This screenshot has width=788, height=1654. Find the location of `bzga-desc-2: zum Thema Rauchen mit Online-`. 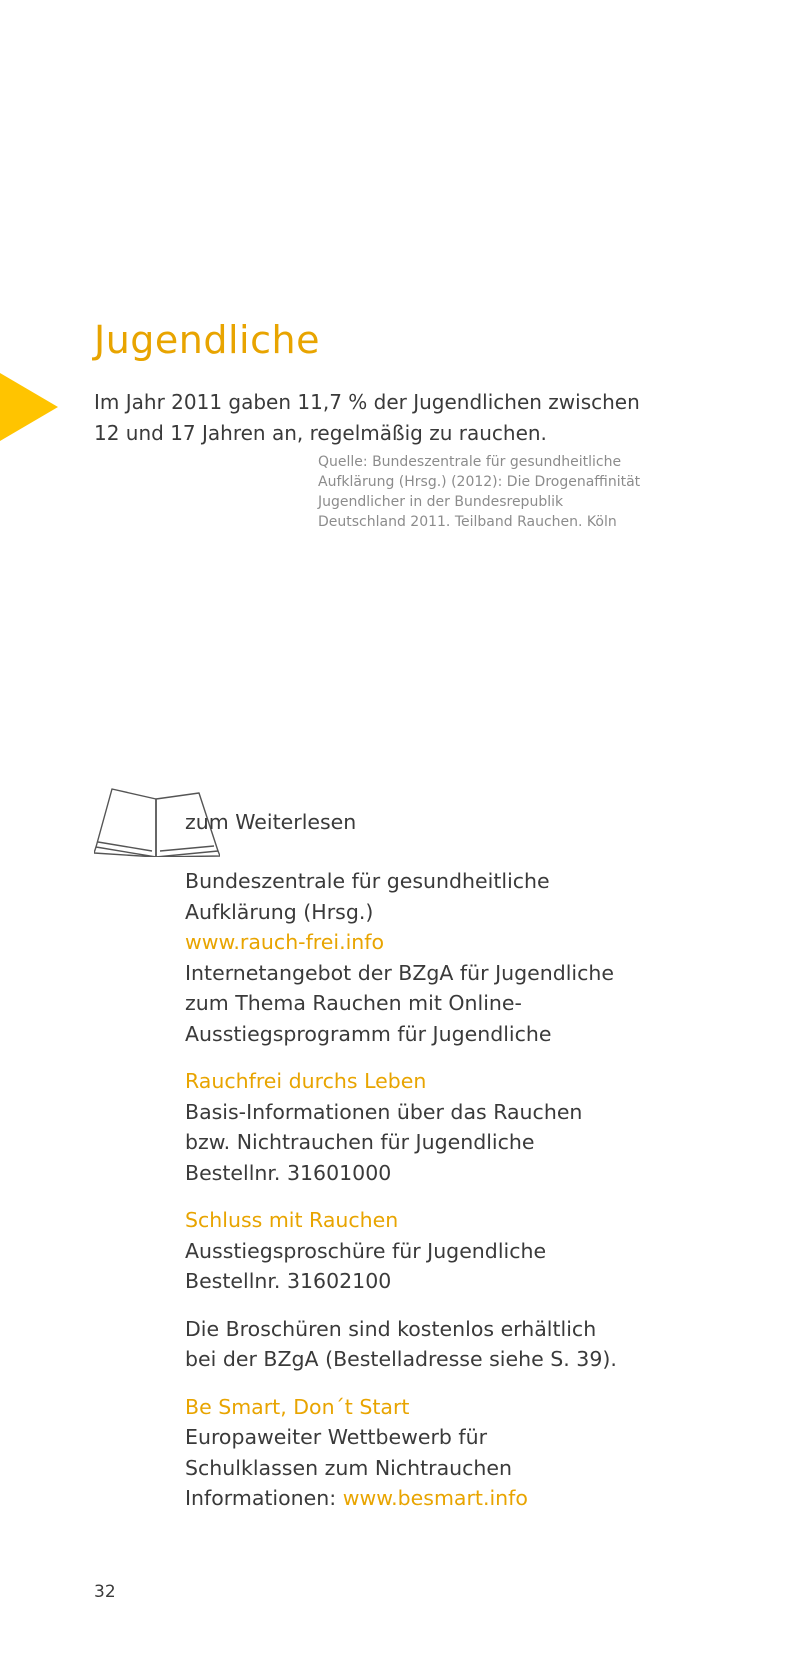

bzga-desc-2: zum Thema Rauchen mit Online- is located at coordinates (353, 1003).